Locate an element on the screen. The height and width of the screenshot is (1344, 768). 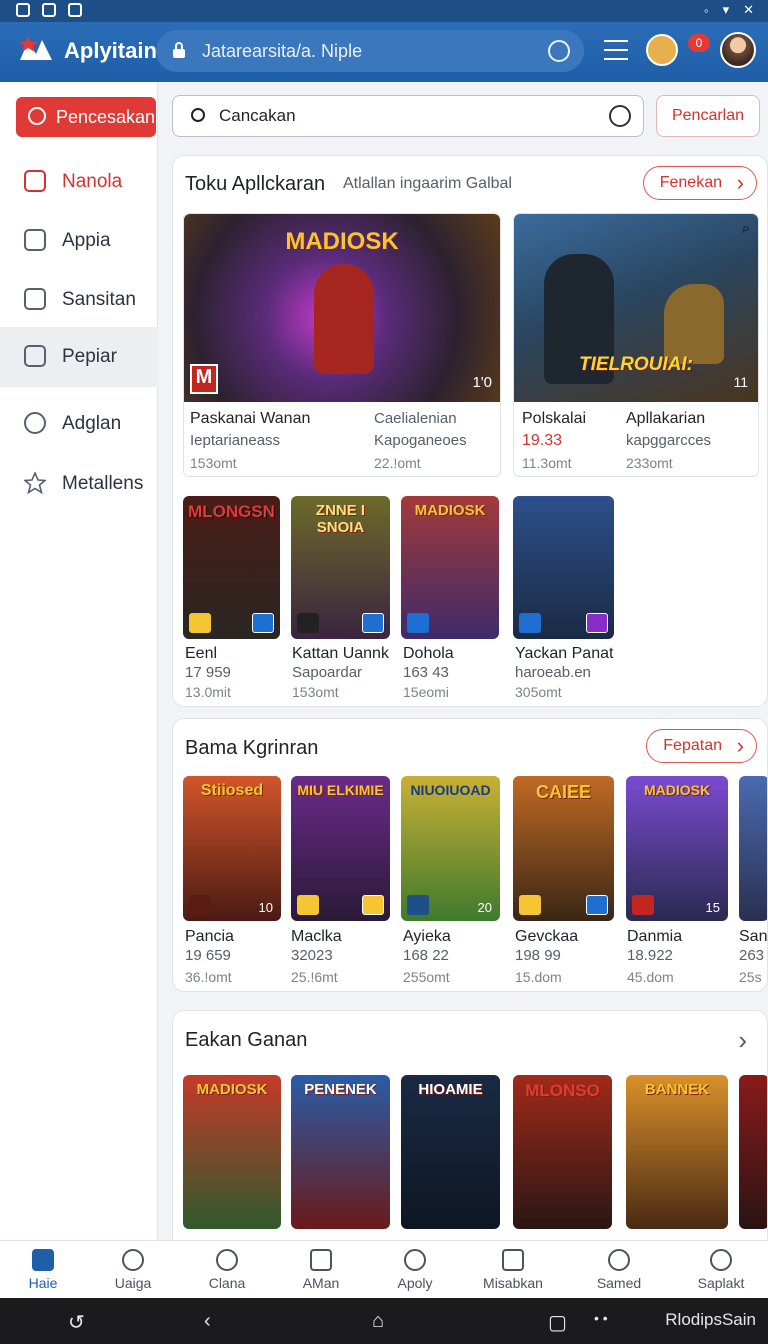
game-size: 15.dom is located at coordinates (538, 977).